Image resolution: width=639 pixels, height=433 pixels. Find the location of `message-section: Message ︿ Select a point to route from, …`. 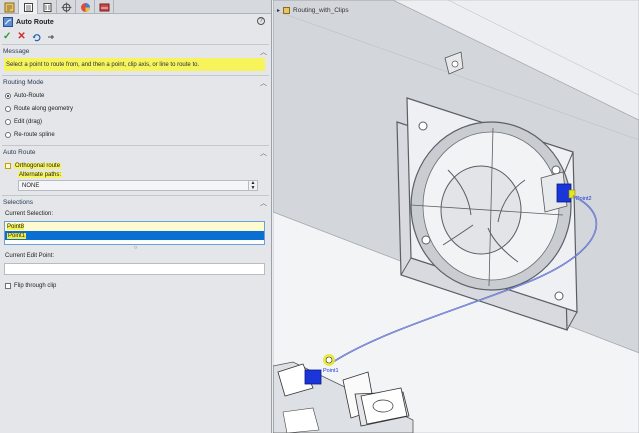

message-section: Message ︿ Select a point to route from, … is located at coordinates (135, 57).